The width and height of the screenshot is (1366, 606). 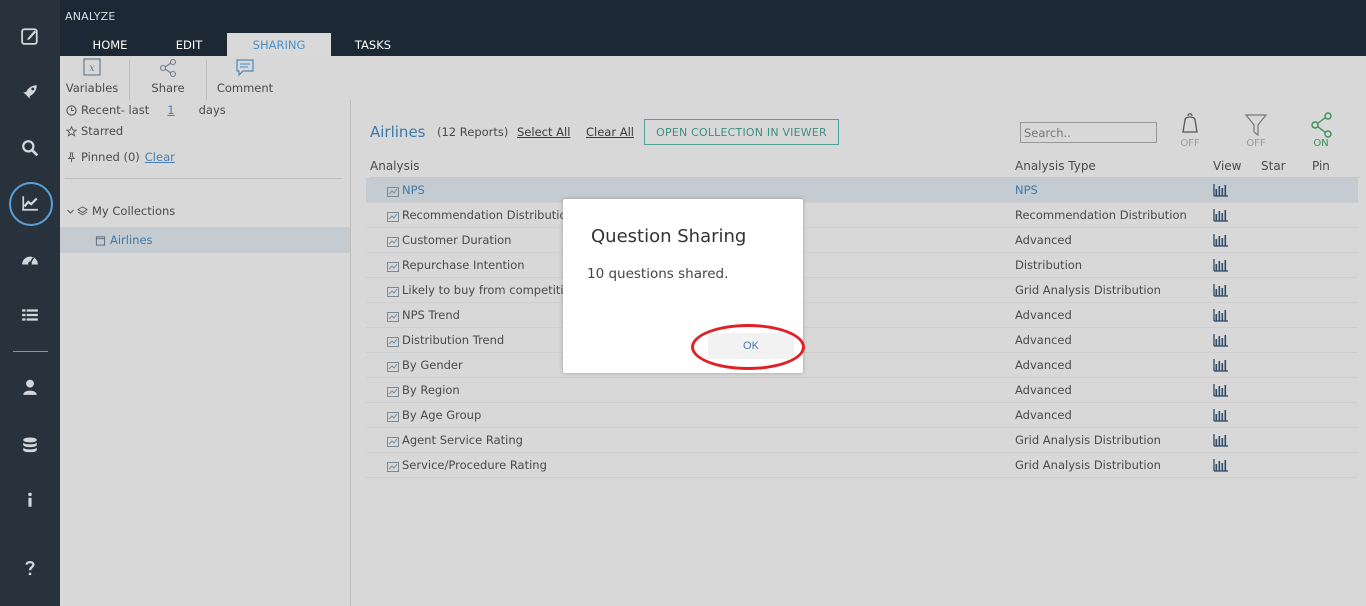 What do you see at coordinates (862, 265) in the screenshot?
I see `table-row: Repurchase Intention Distribution` at bounding box center [862, 265].